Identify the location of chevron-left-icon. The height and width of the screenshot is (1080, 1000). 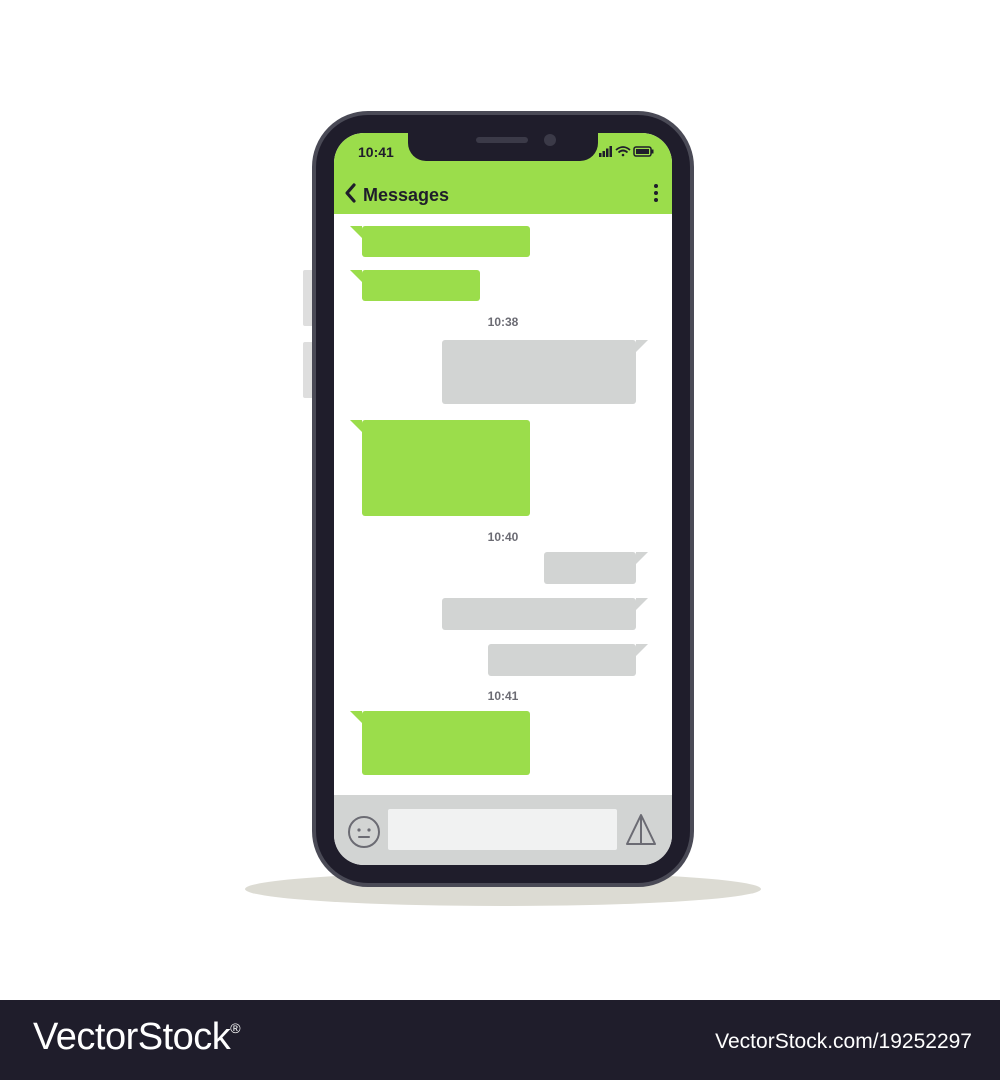
(350, 193).